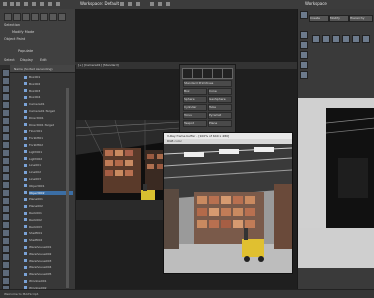 Image resolution: width=374 pixels, height=298 pixels. What do you see at coordinates (138, 4) in the screenshot?
I see `align-icon` at bounding box center [138, 4].